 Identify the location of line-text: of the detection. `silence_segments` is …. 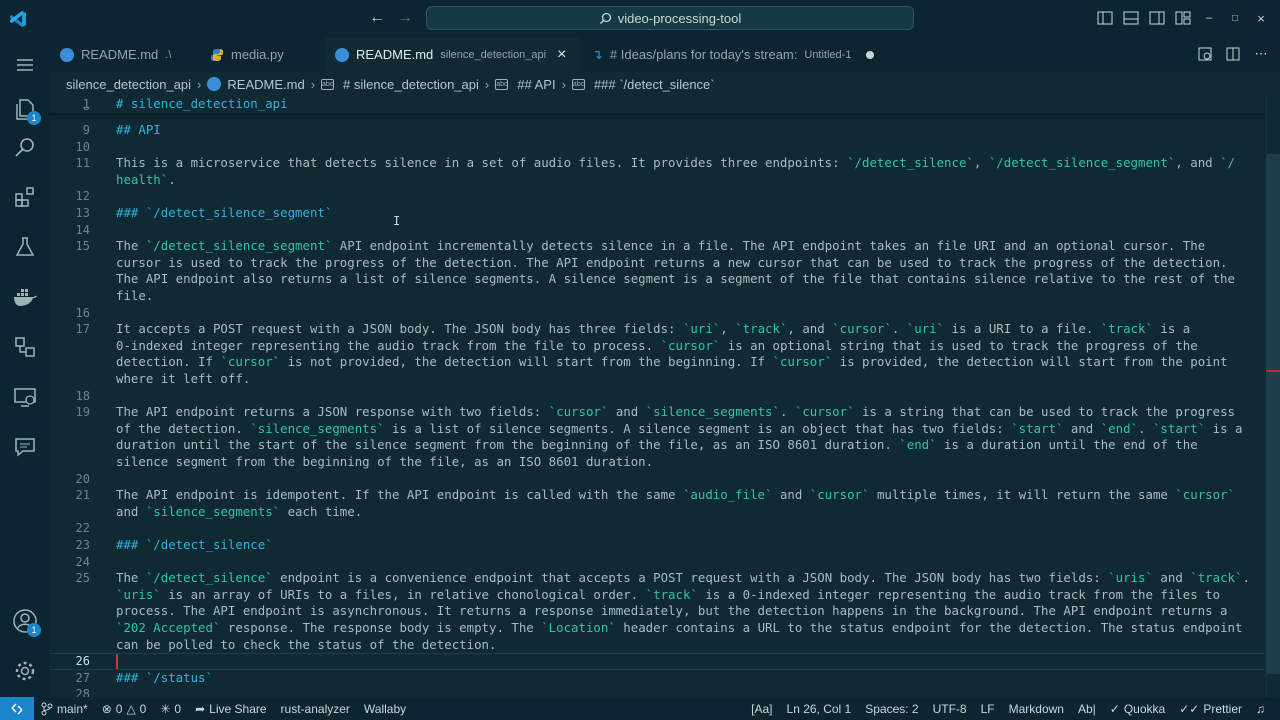
(680, 429).